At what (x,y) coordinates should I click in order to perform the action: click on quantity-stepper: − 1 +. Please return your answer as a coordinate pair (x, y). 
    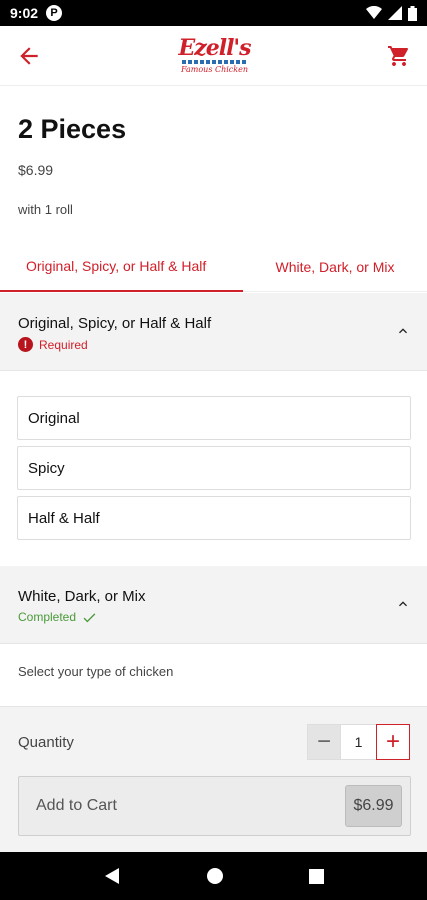
    Looking at the image, I should click on (358, 742).